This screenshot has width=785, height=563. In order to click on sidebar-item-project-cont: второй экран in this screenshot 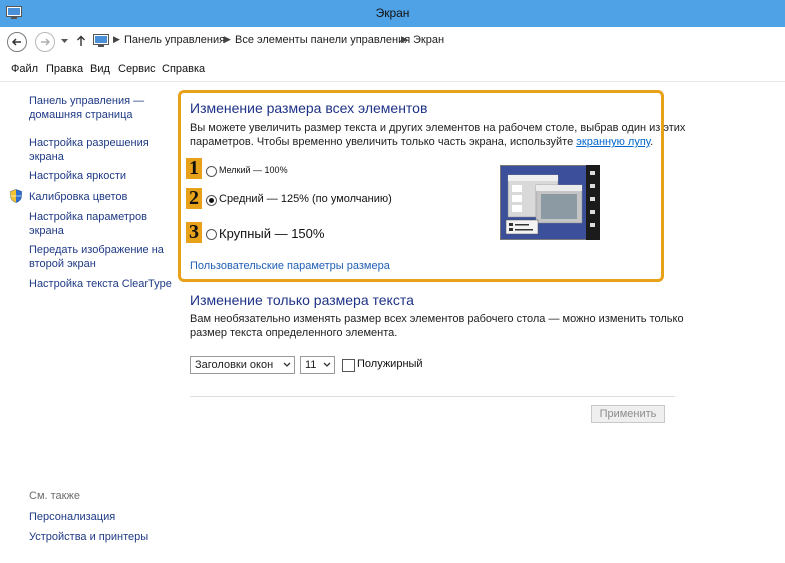, I will do `click(62, 264)`.